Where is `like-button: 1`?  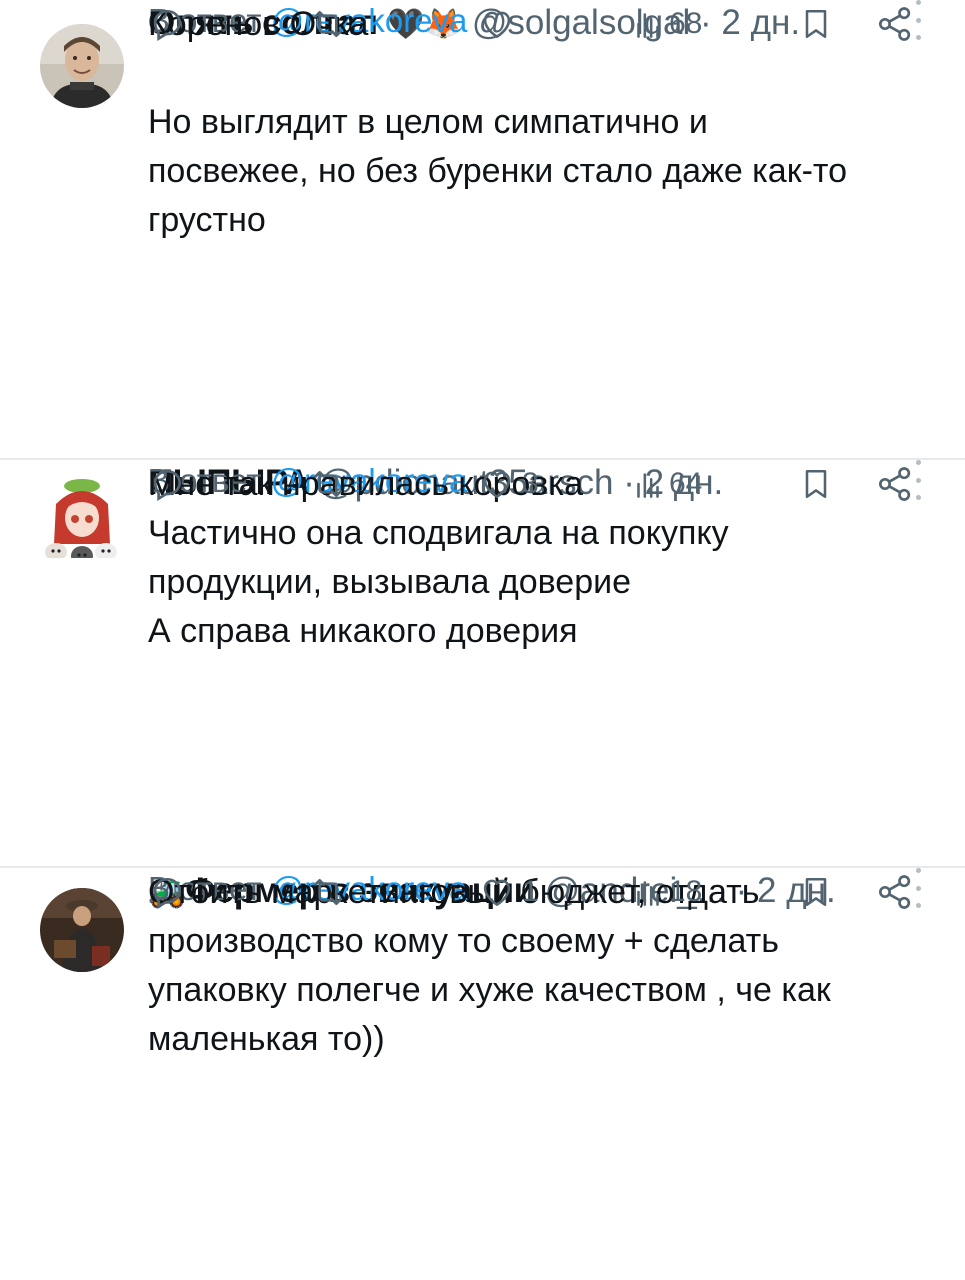
like-button: 1 is located at coordinates (508, 892).